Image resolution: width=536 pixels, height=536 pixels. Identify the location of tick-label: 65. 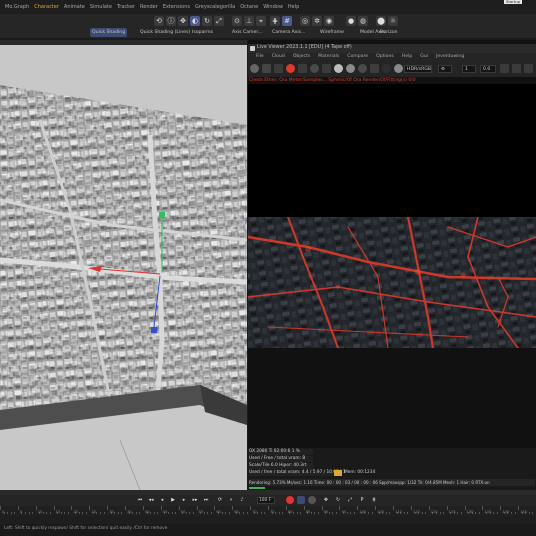
(236, 512).